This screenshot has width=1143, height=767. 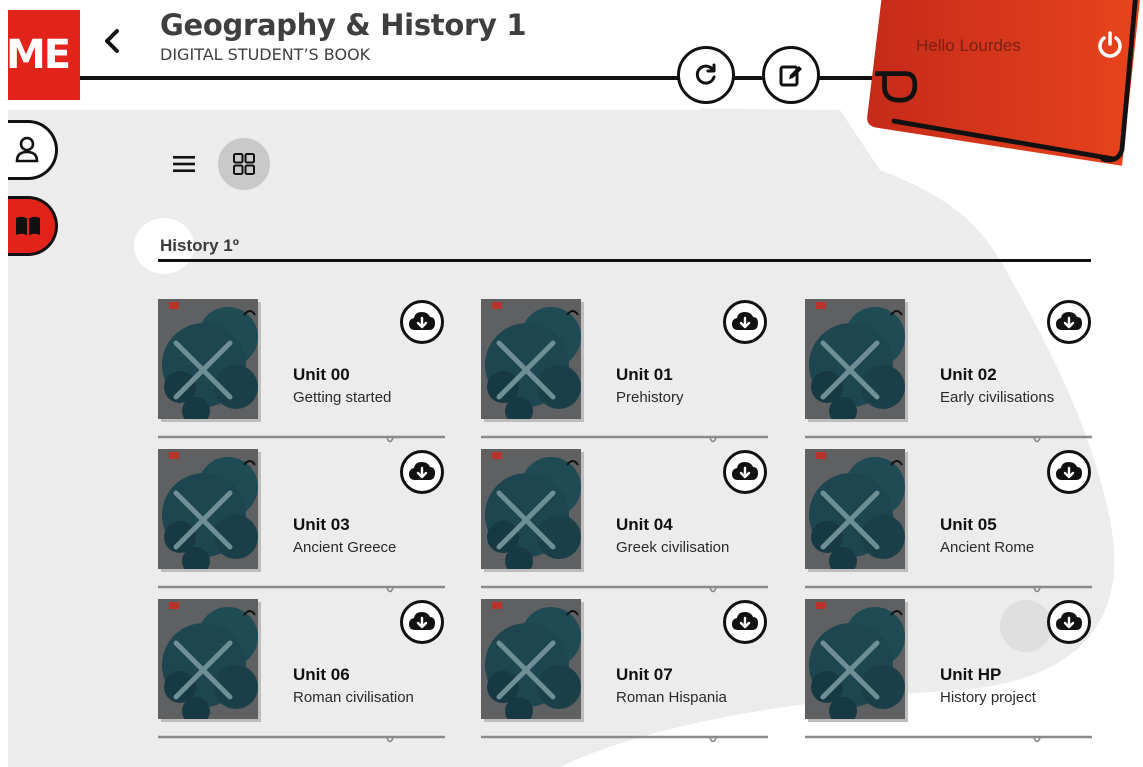 What do you see at coordinates (321, 525) in the screenshot?
I see `unit-title: Unit 03` at bounding box center [321, 525].